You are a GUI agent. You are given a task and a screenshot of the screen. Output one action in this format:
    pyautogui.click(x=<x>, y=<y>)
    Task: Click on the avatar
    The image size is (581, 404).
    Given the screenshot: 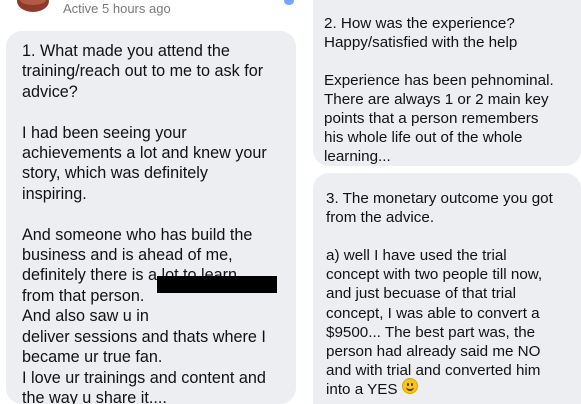 What is the action you would take?
    pyautogui.click(x=33, y=6)
    